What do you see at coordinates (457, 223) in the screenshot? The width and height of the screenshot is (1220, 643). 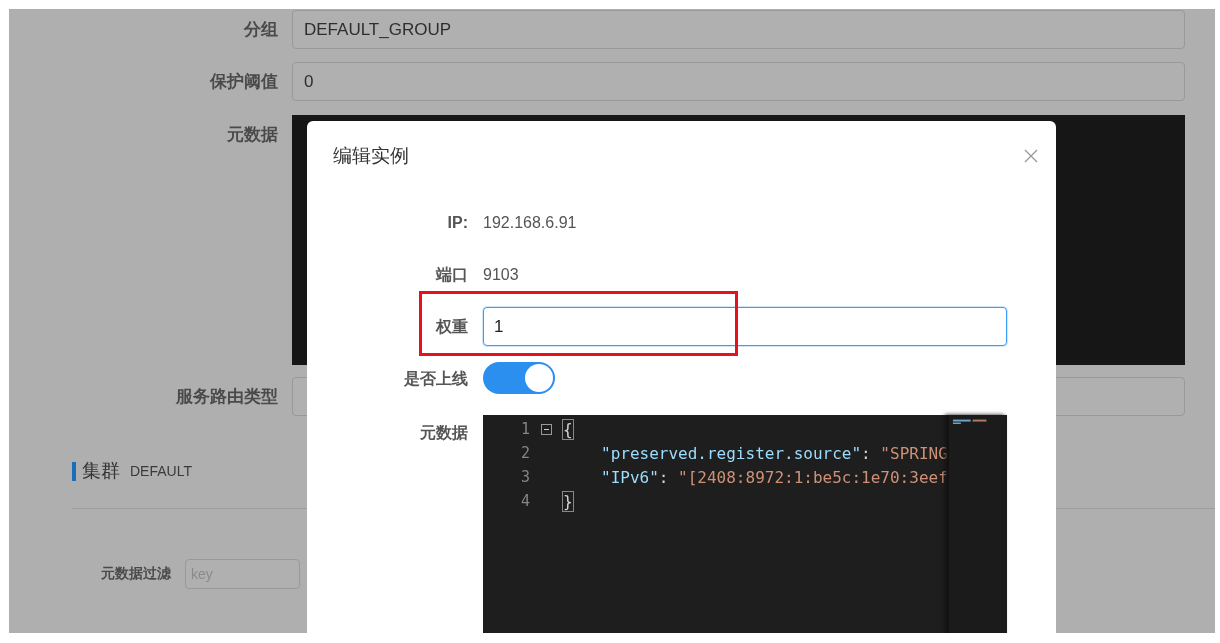 I see `field-label: IP:` at bounding box center [457, 223].